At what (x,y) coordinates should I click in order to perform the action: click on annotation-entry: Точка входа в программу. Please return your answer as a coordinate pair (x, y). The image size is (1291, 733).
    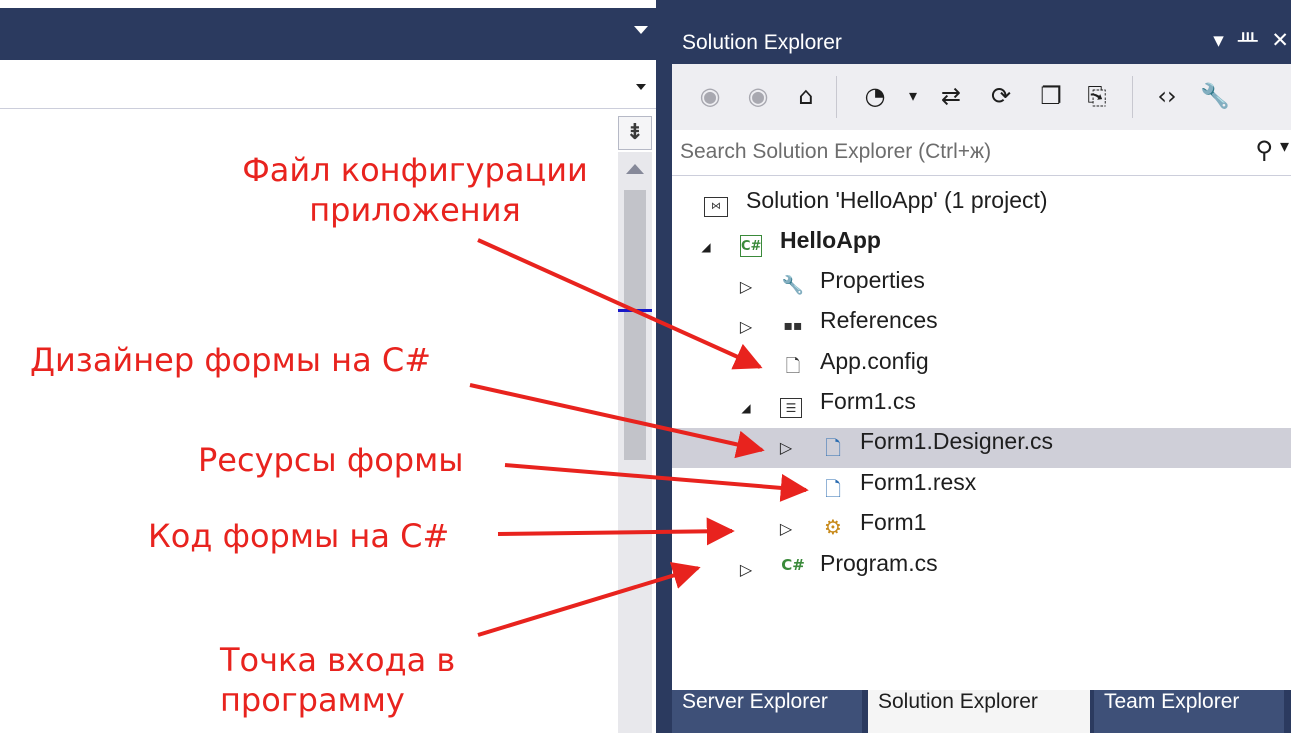
    Looking at the image, I should click on (337, 680).